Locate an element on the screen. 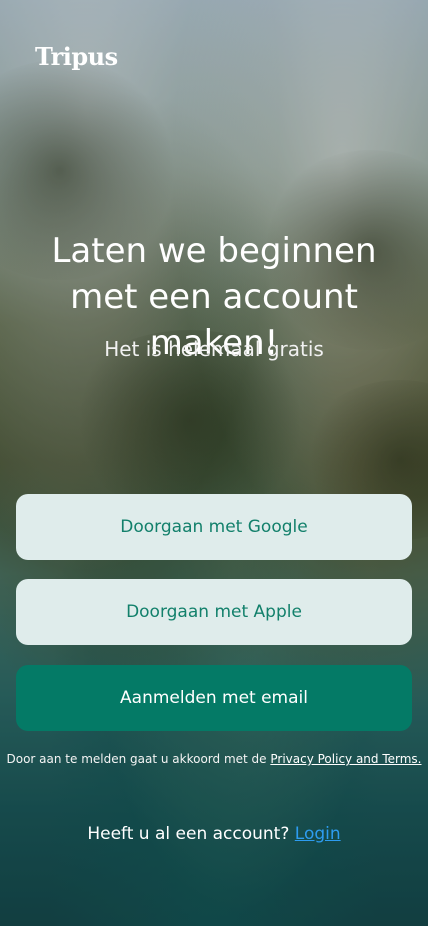  continue-with-google-button: Doorgaan met Google is located at coordinates (214, 527).